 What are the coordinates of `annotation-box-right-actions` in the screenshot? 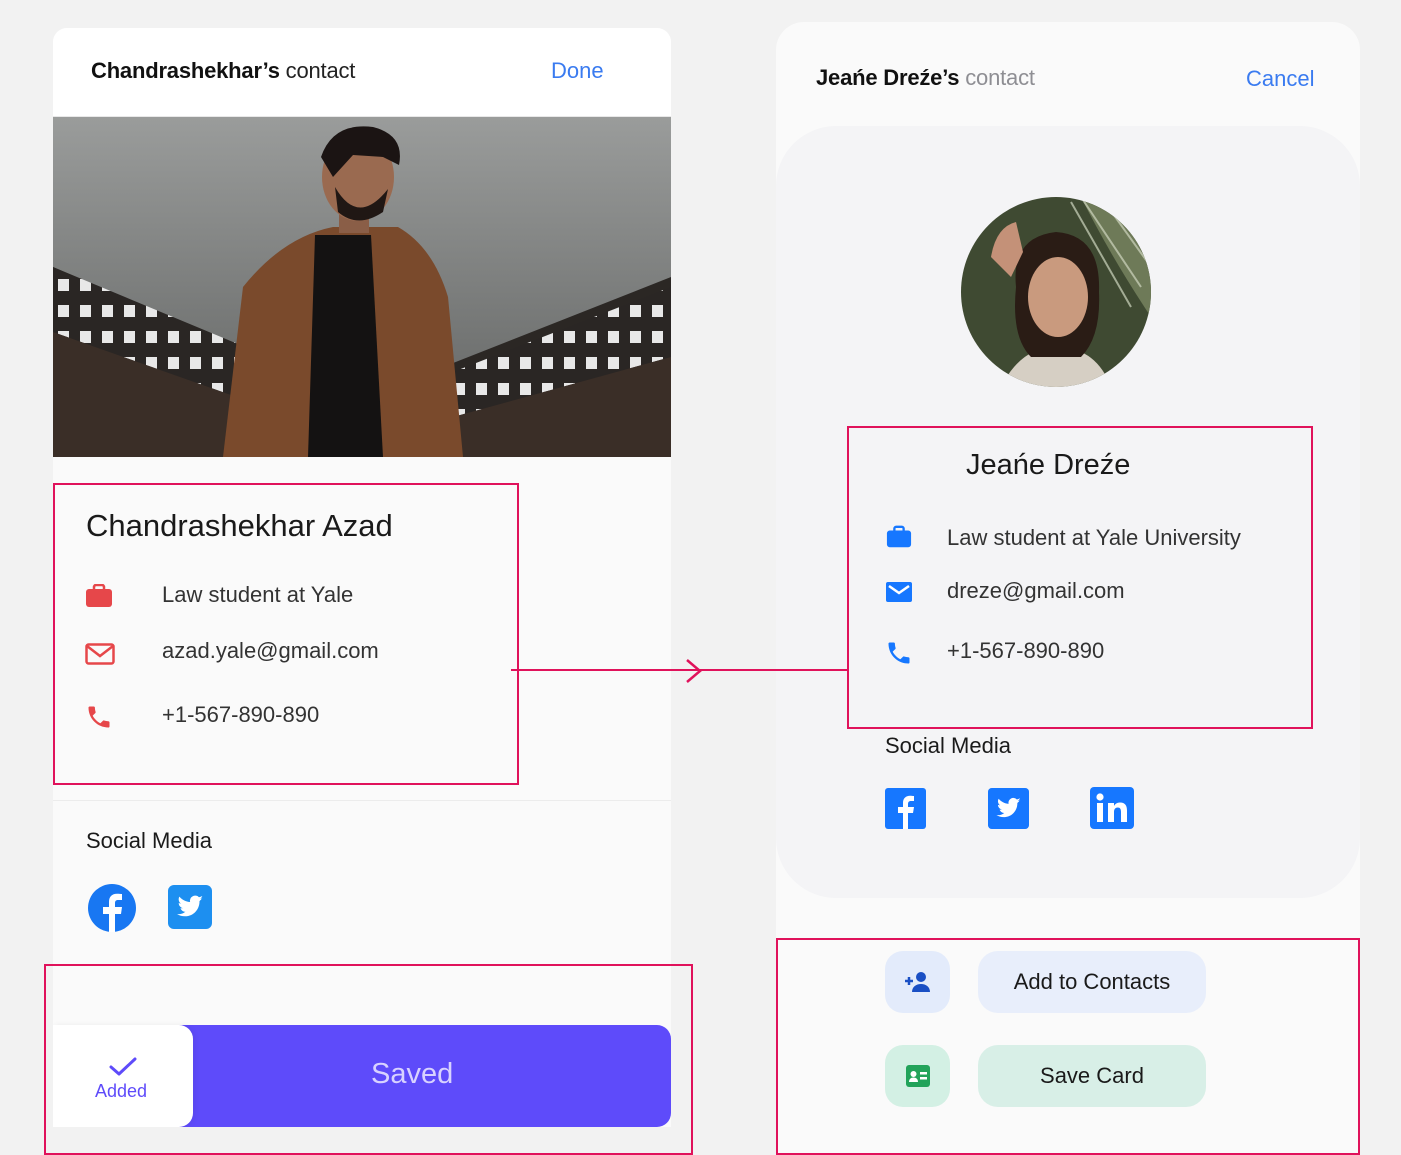 It's located at (1068, 1046).